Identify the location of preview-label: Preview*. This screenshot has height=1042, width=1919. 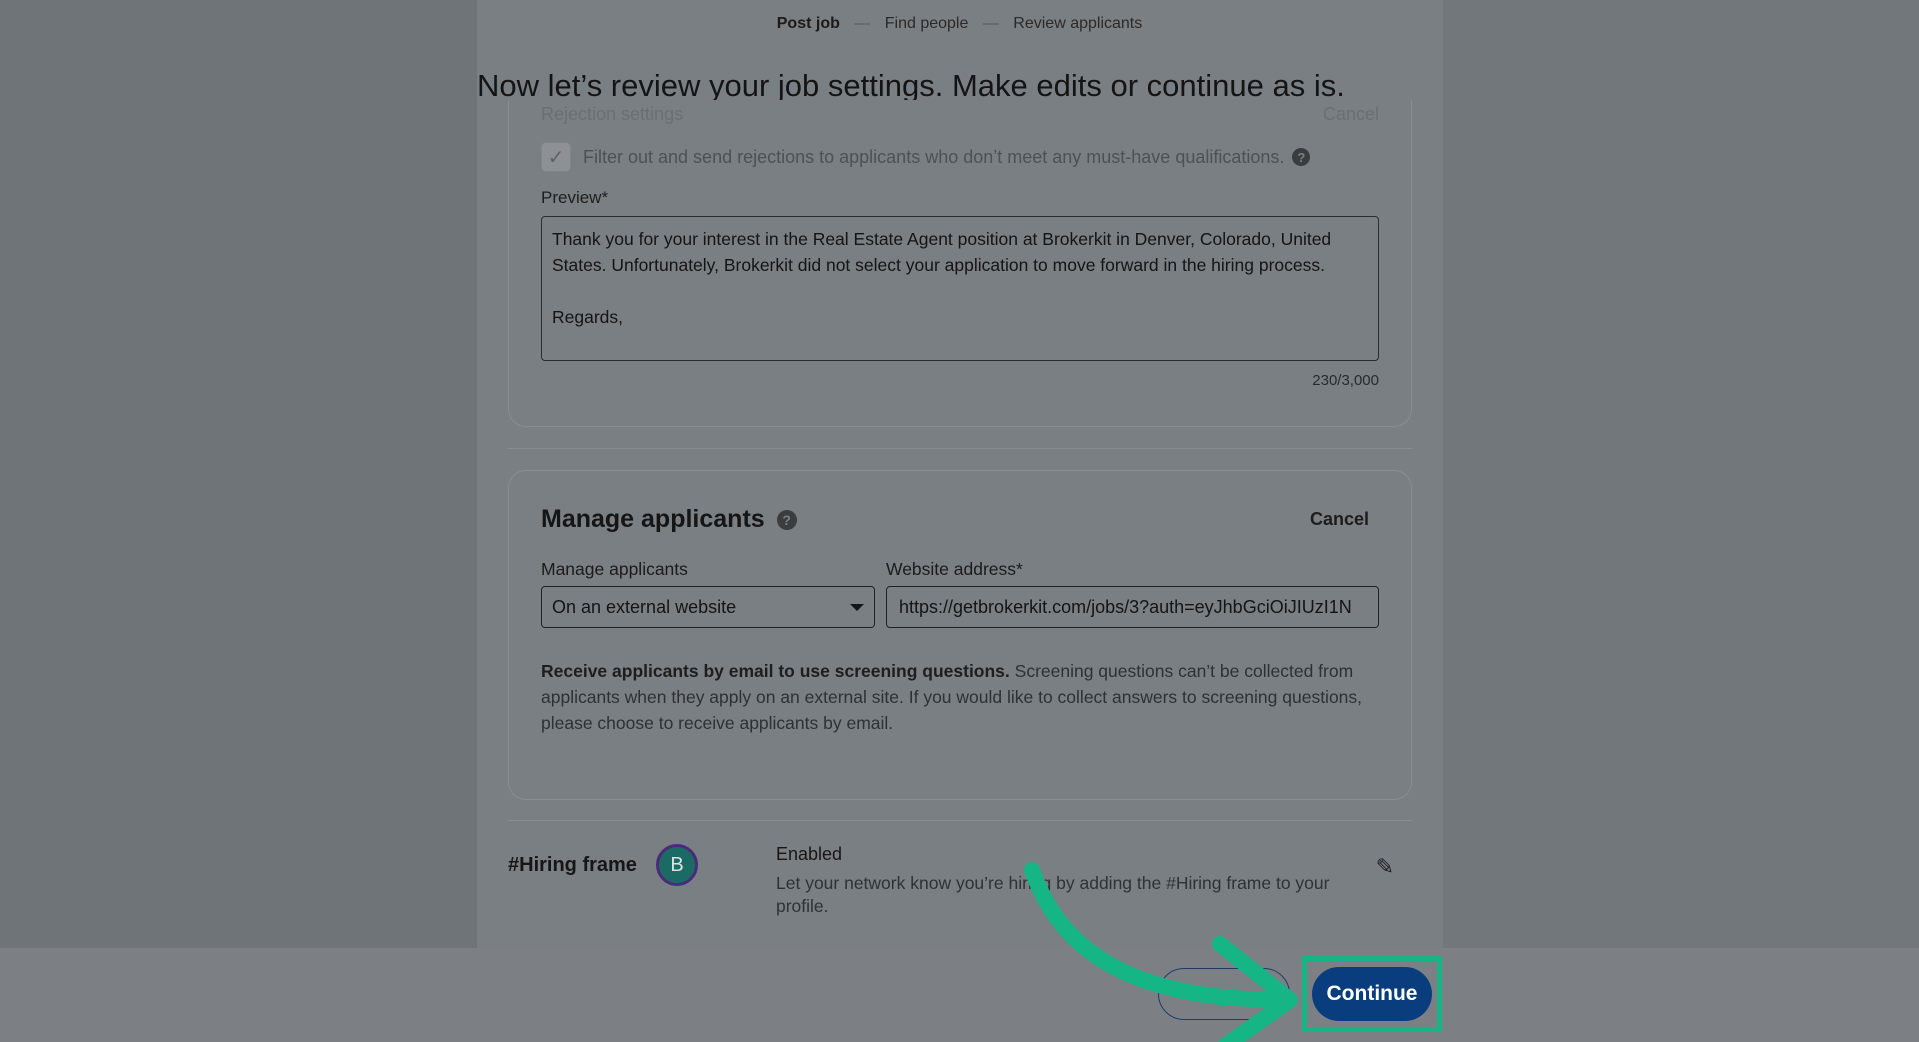
(575, 197).